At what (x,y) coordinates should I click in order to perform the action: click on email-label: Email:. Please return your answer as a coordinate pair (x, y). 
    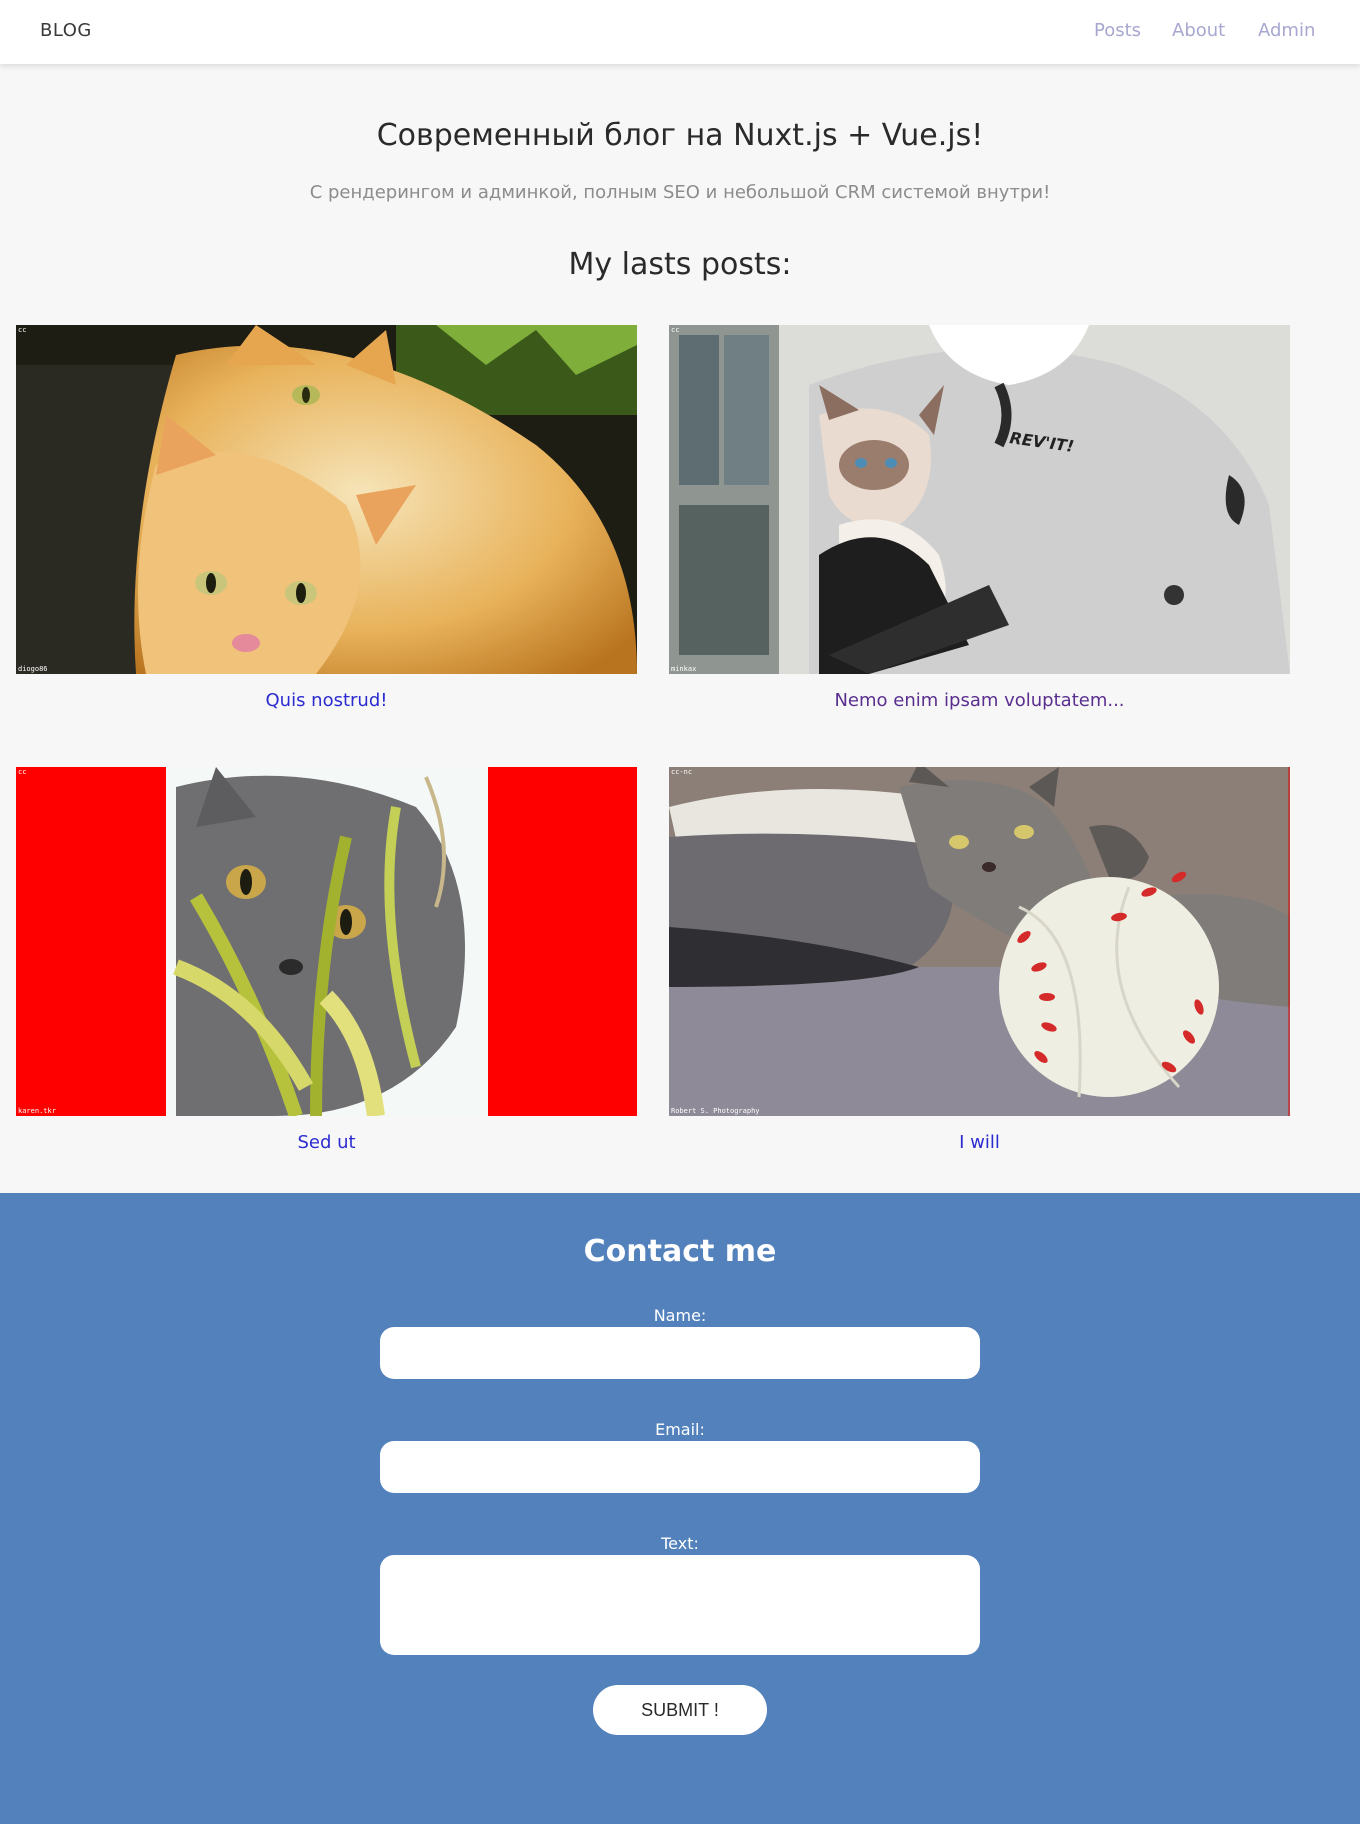
    Looking at the image, I should click on (680, 1429).